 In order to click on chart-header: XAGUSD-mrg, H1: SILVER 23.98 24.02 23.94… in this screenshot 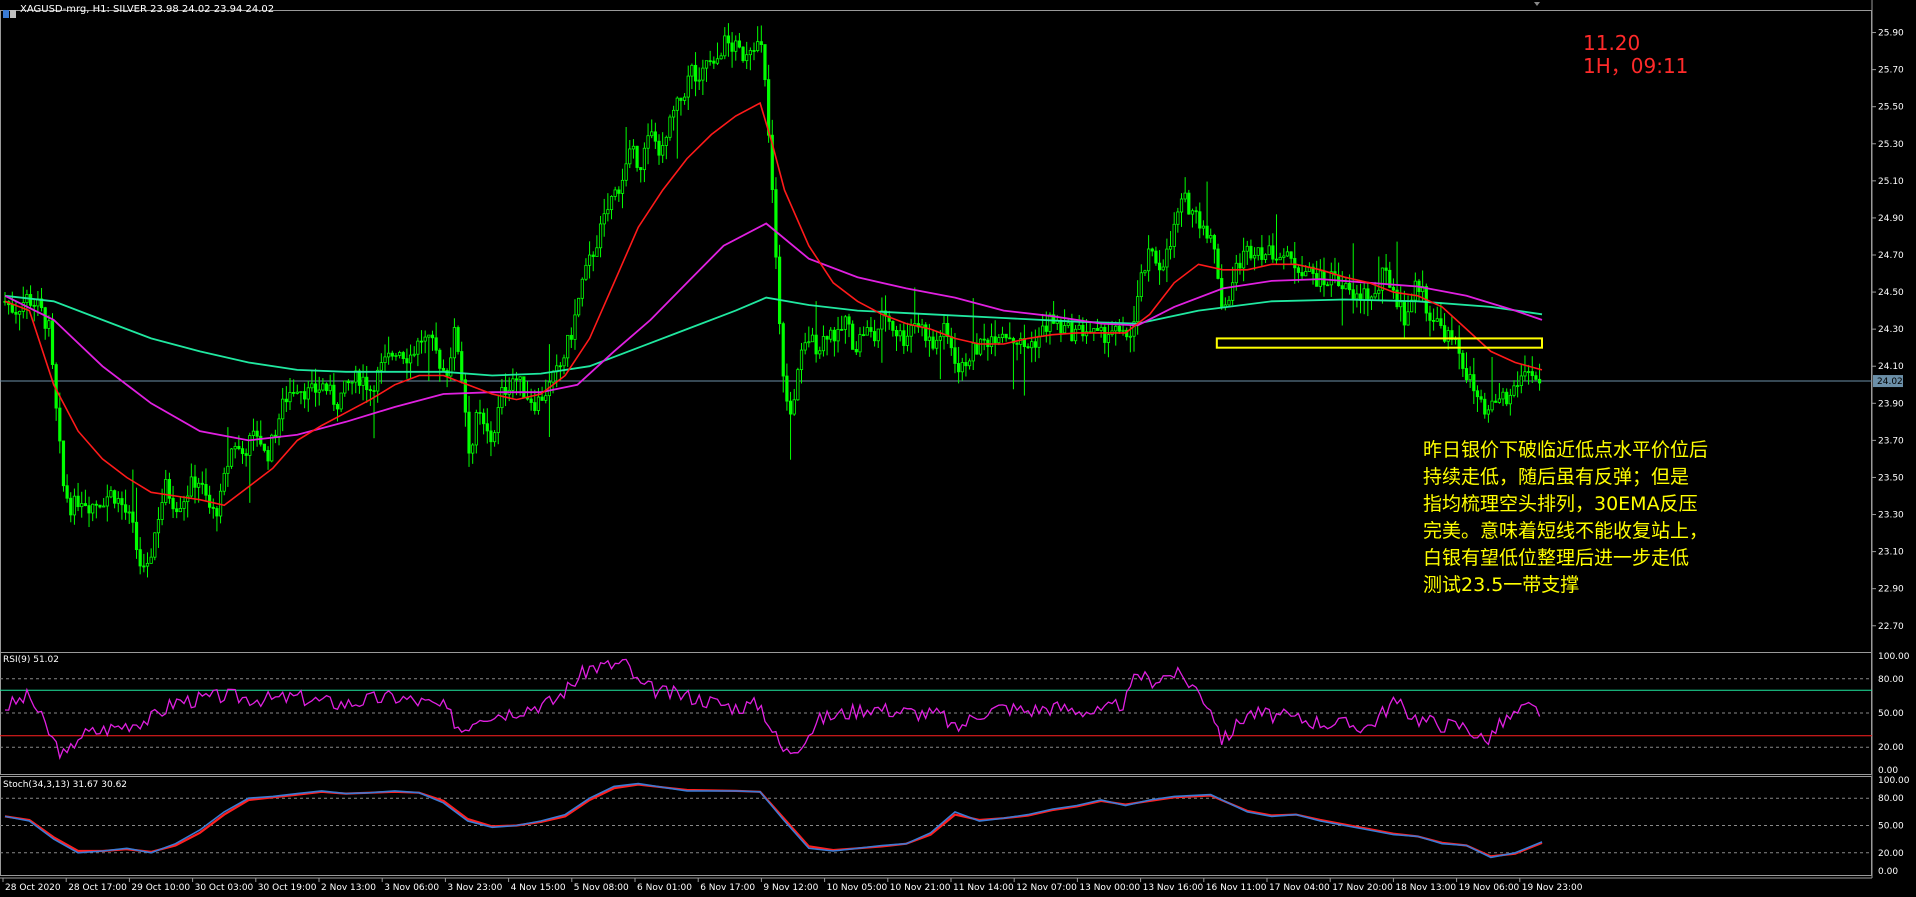, I will do `click(147, 9)`.